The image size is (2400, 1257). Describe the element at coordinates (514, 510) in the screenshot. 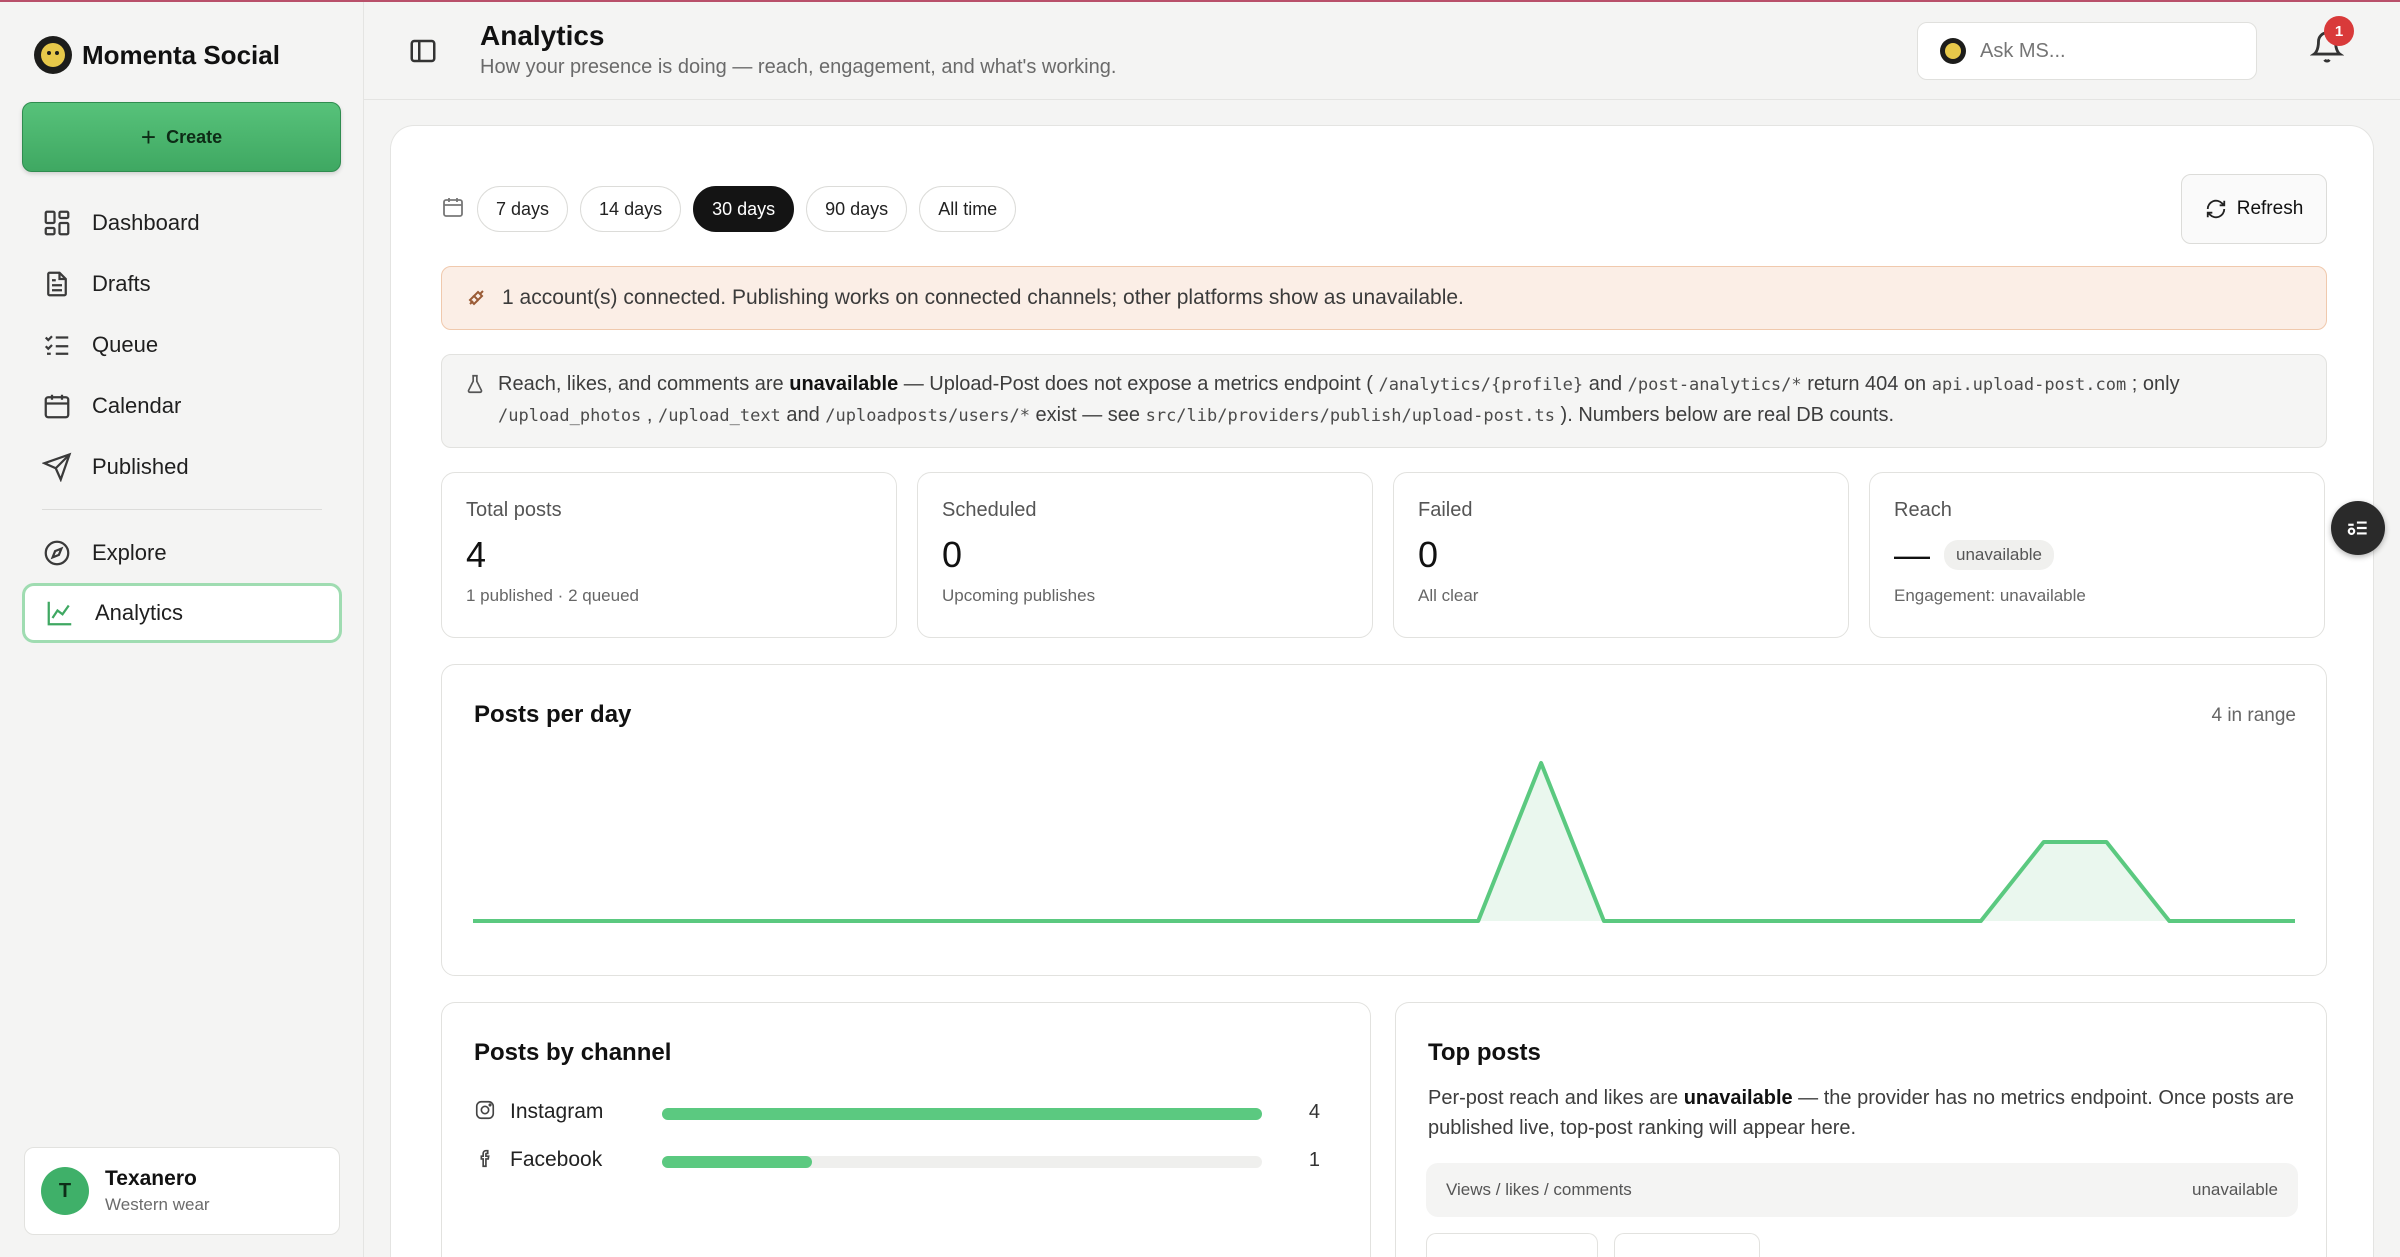

I see `stat-label: Total posts` at that location.